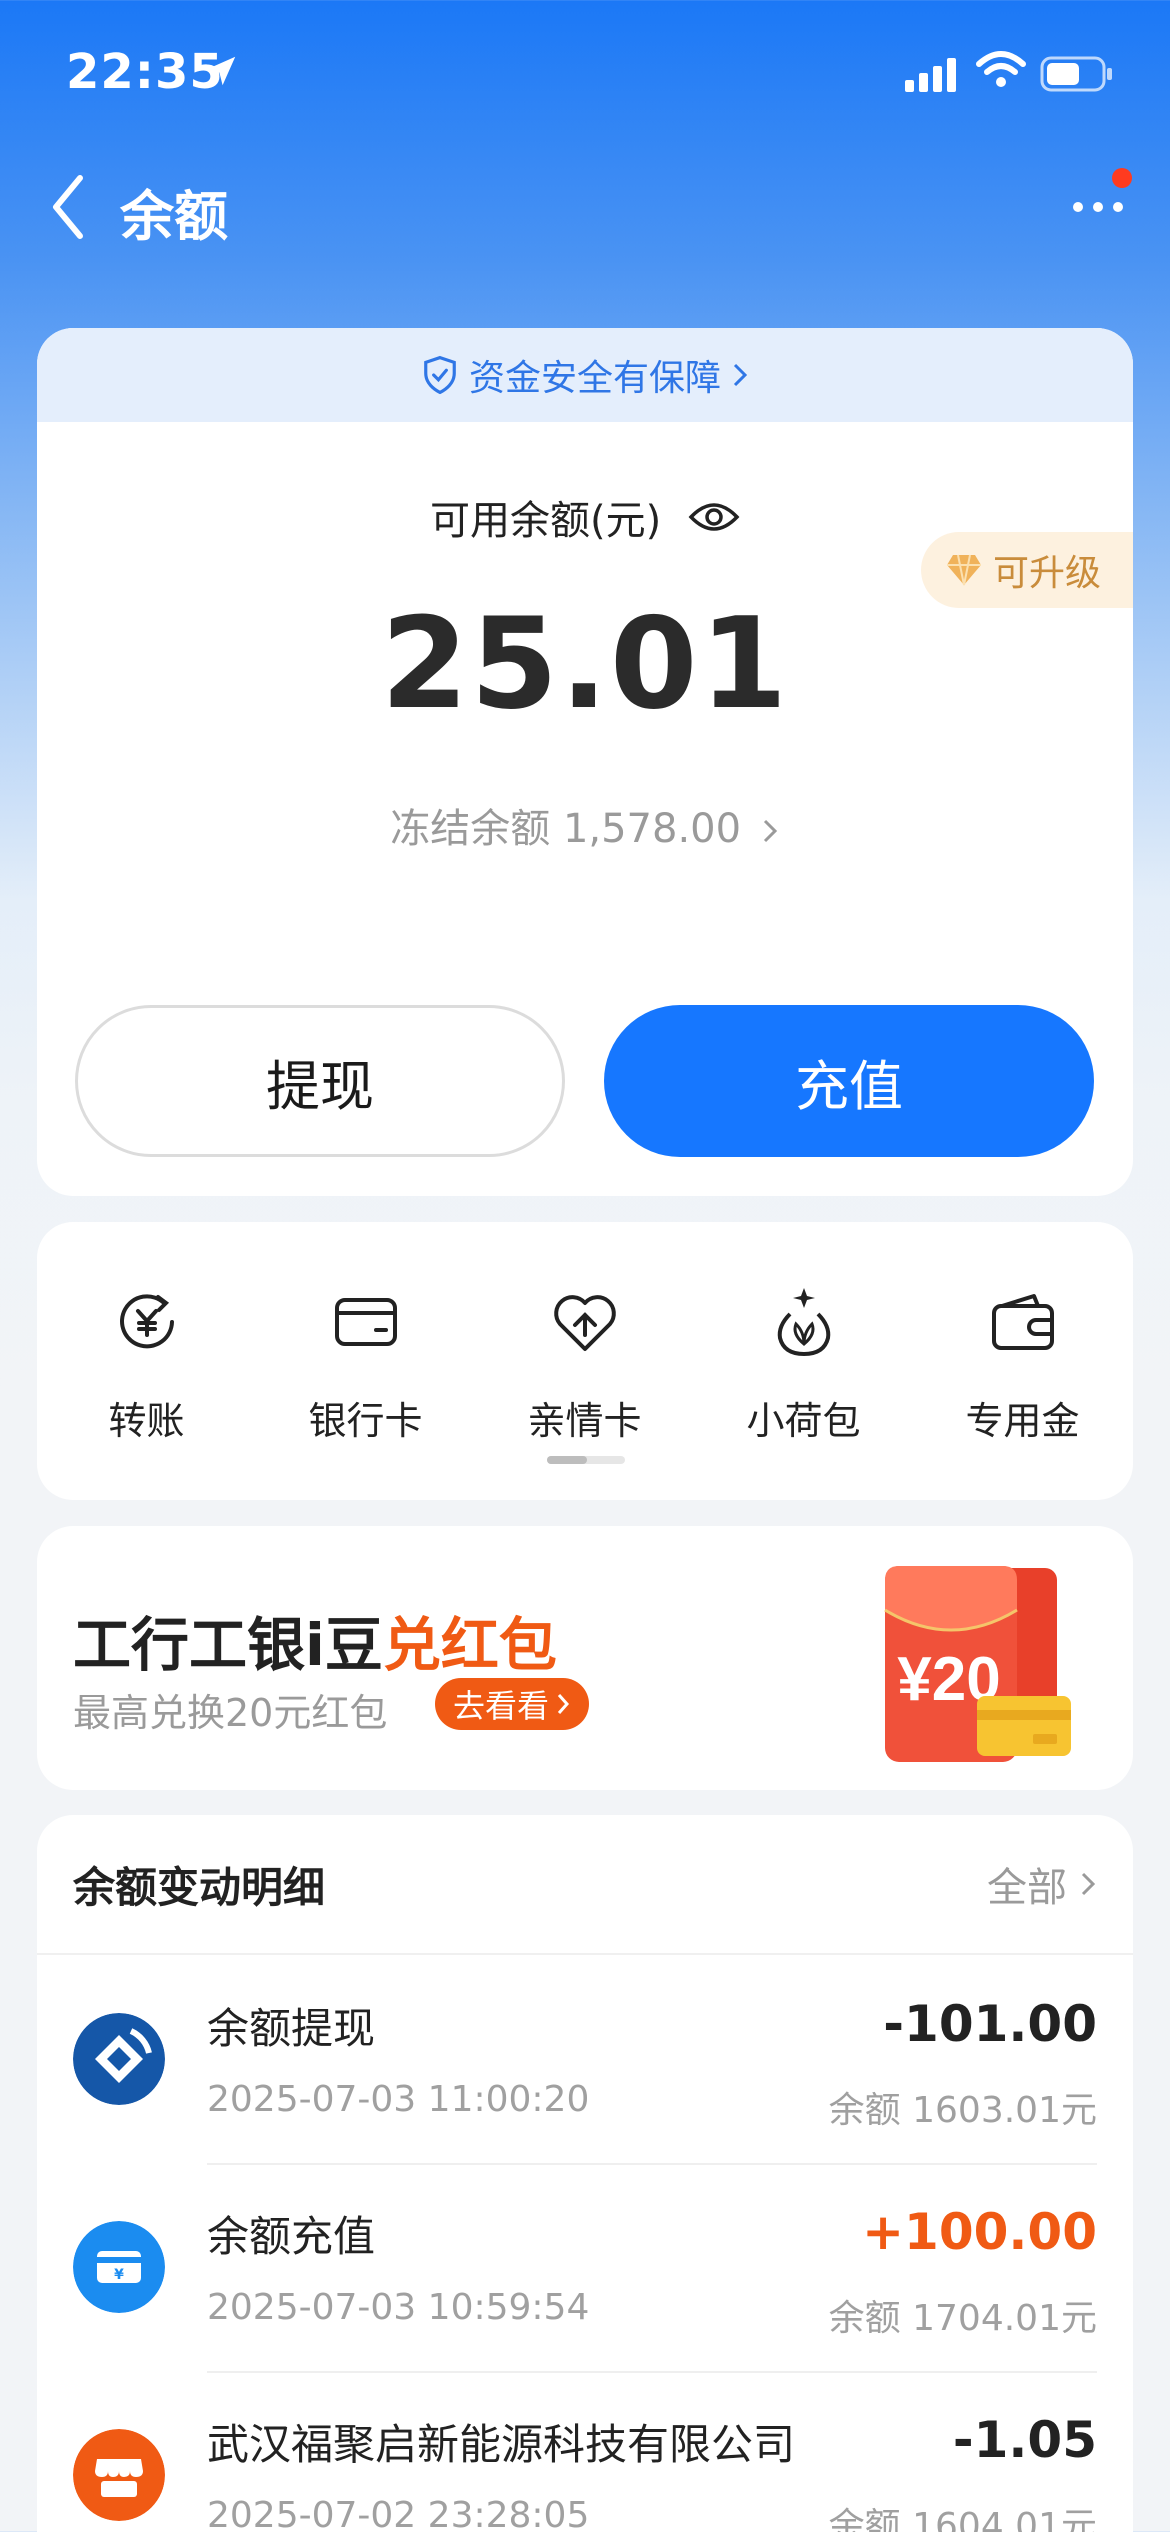  I want to click on promo-title: 工行工银i豆兑红包, so click(315, 1640).